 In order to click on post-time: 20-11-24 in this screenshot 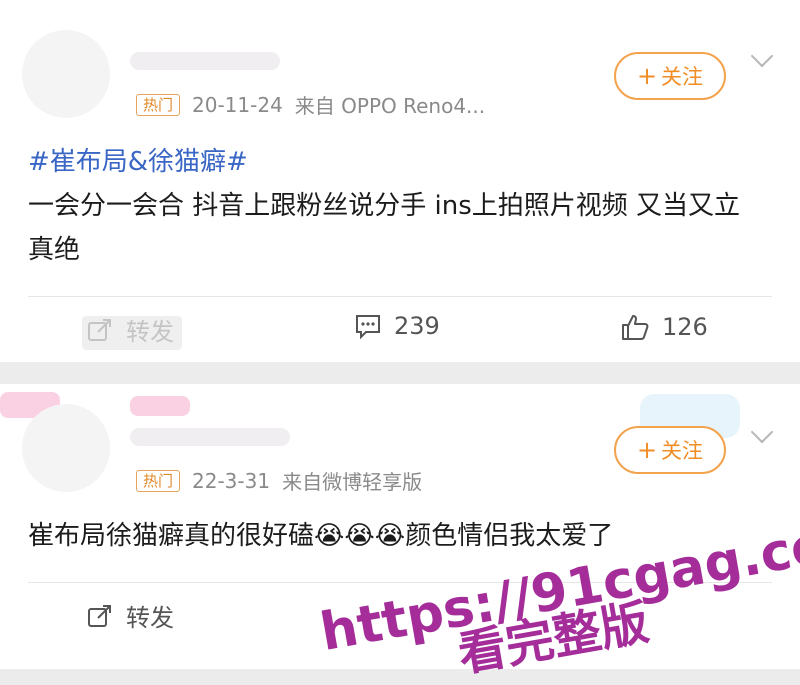, I will do `click(237, 104)`.